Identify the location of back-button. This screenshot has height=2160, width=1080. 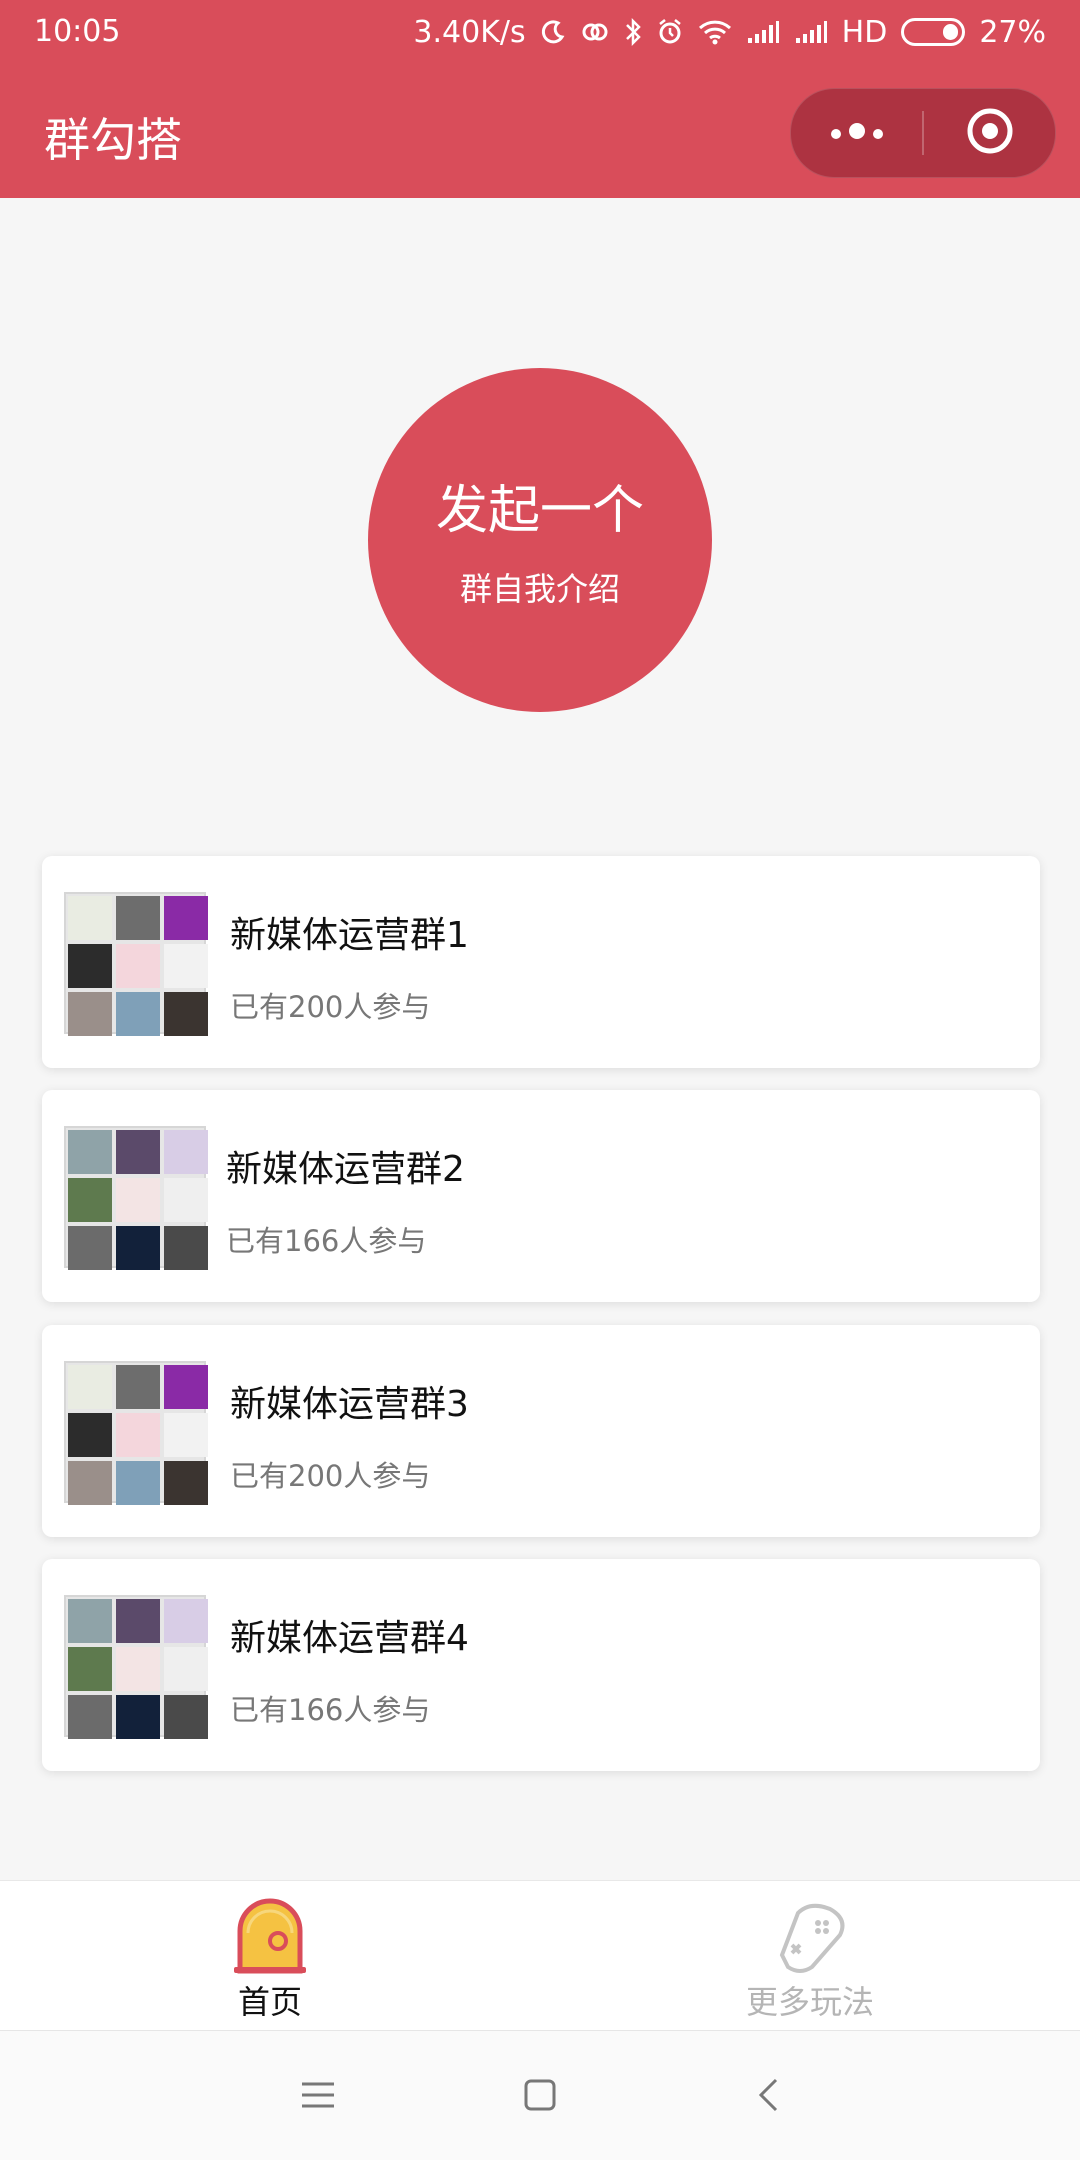
(768, 2097).